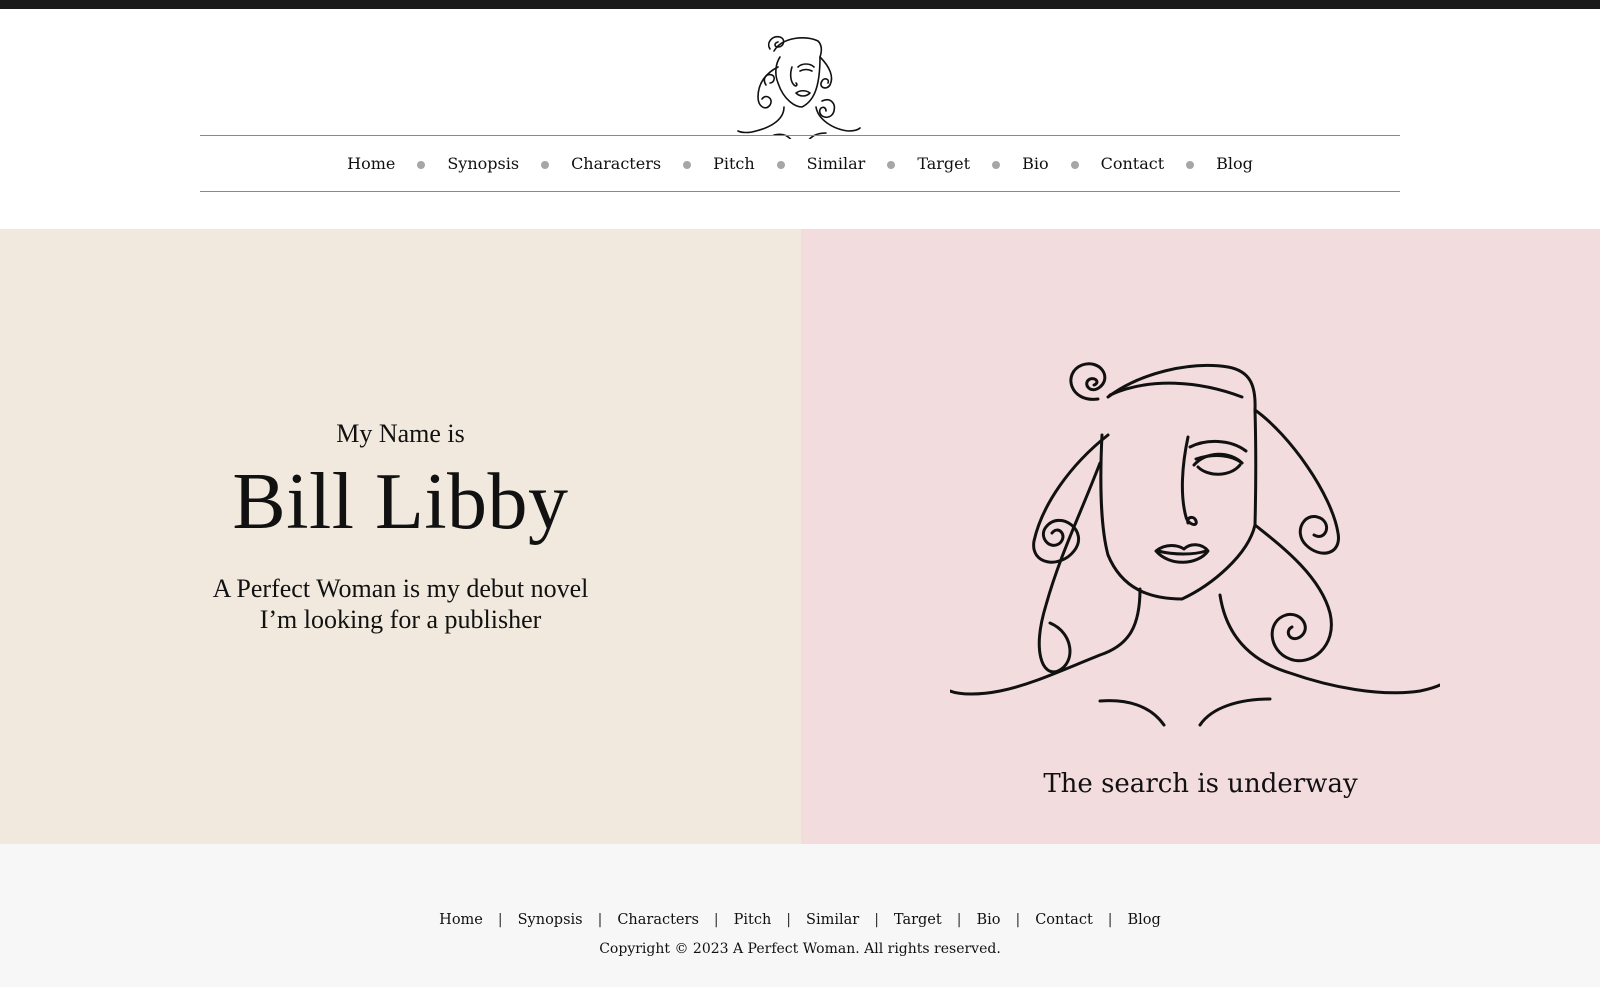  I want to click on woman-face-logo-icon, so click(799, 88).